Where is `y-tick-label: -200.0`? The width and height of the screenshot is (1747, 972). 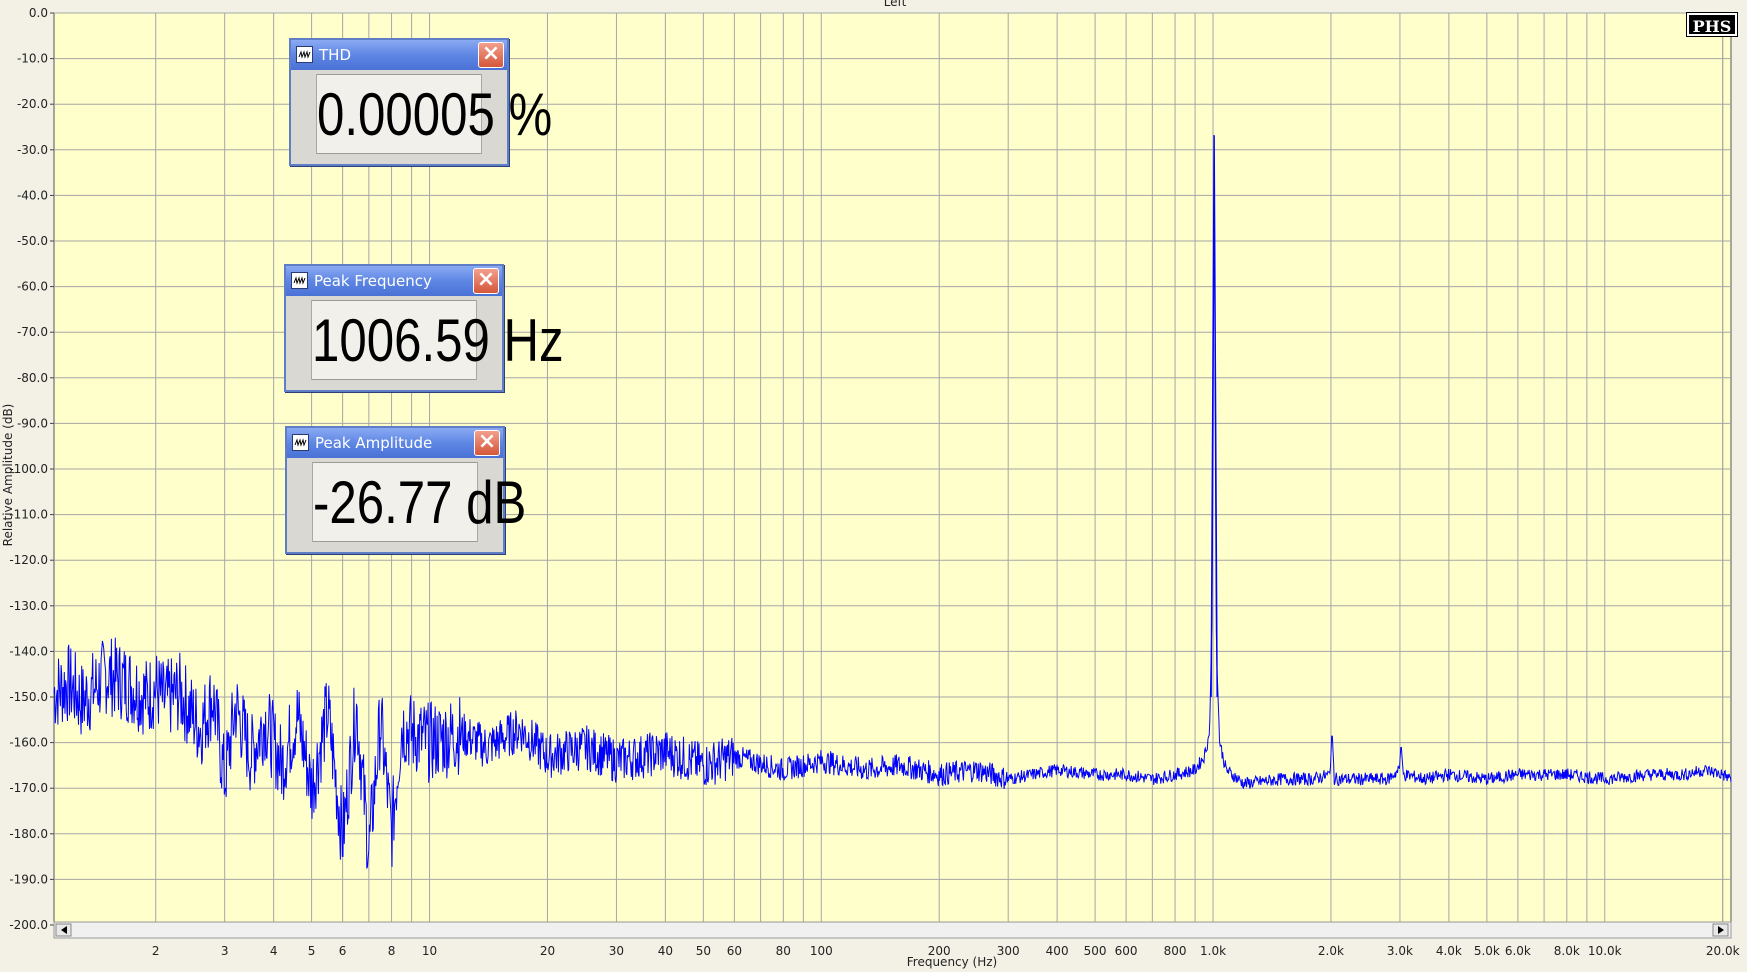
y-tick-label: -200.0 is located at coordinates (28, 925).